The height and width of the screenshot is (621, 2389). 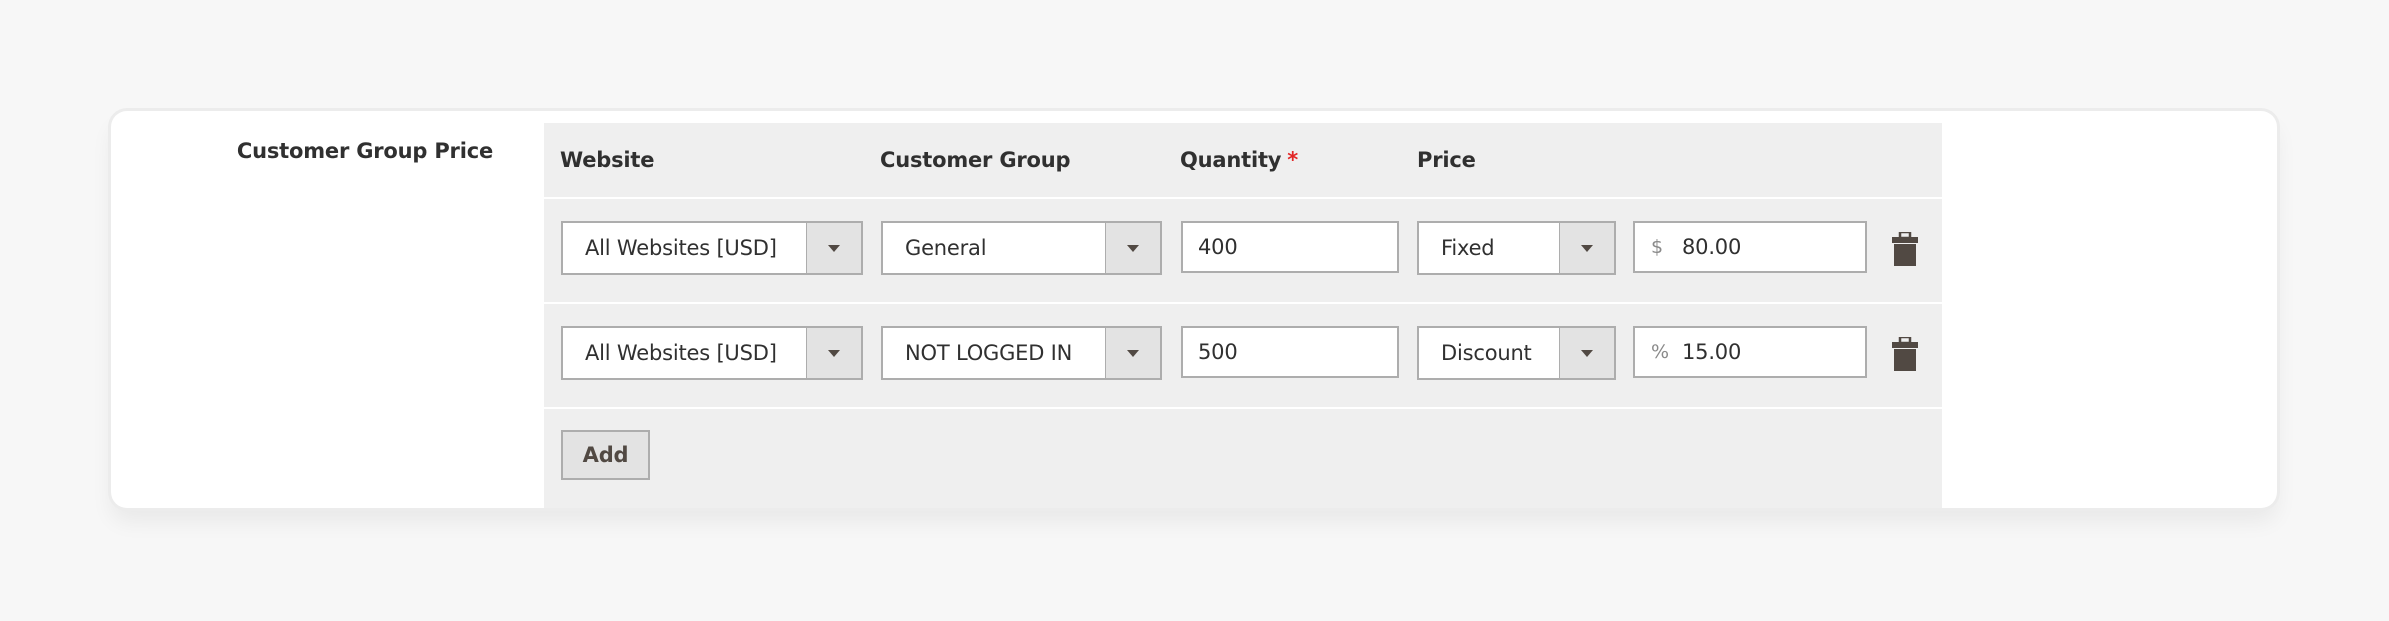 What do you see at coordinates (1712, 247) in the screenshot?
I see `price-amount-value: 80.00` at bounding box center [1712, 247].